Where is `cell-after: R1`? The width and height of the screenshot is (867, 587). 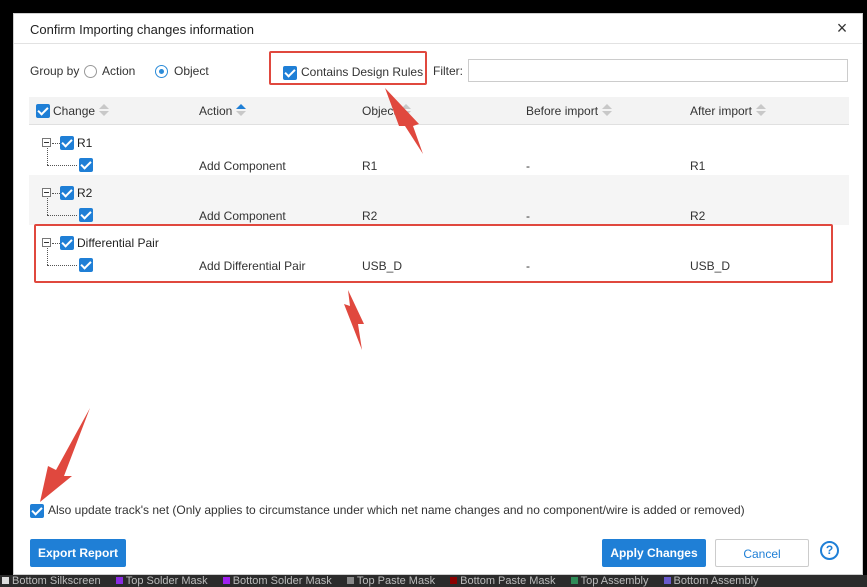
cell-after: R1 is located at coordinates (698, 166).